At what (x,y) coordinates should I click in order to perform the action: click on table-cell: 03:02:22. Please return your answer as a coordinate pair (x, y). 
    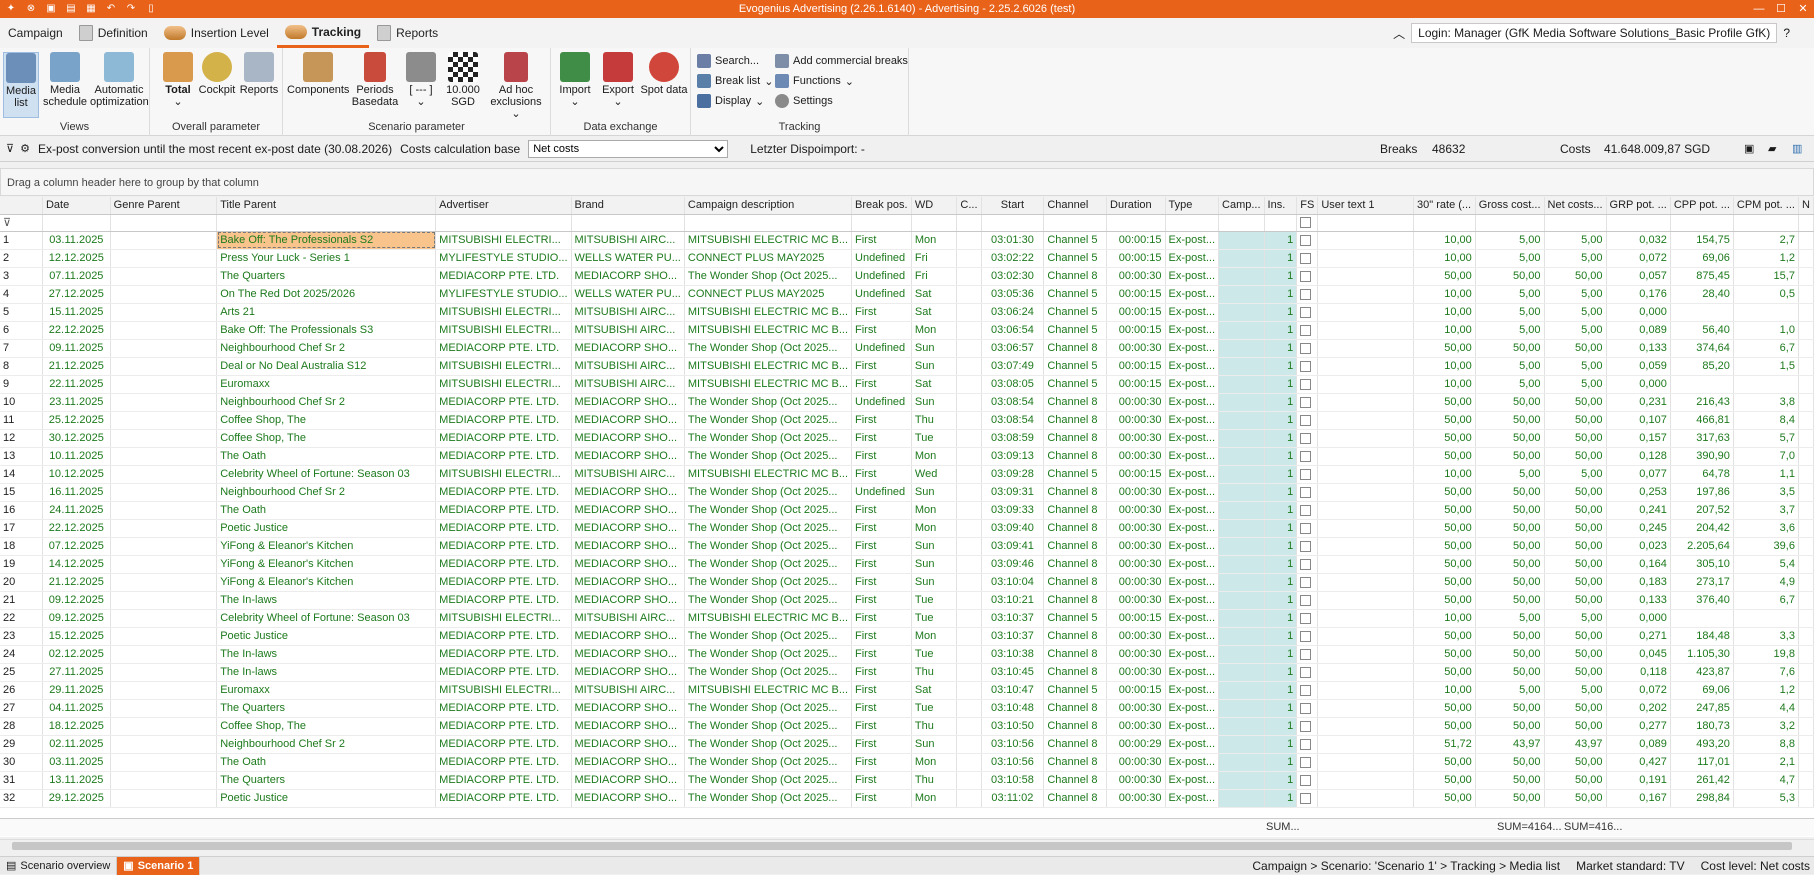
    Looking at the image, I should click on (1013, 258).